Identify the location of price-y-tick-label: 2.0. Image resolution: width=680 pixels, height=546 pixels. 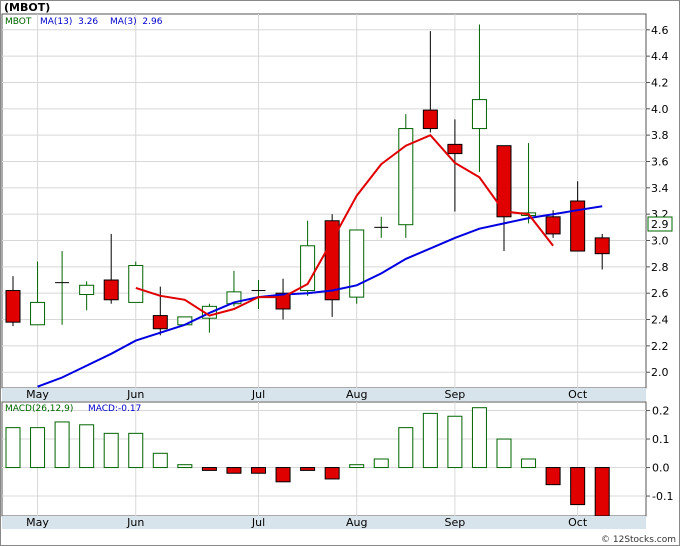
(660, 372).